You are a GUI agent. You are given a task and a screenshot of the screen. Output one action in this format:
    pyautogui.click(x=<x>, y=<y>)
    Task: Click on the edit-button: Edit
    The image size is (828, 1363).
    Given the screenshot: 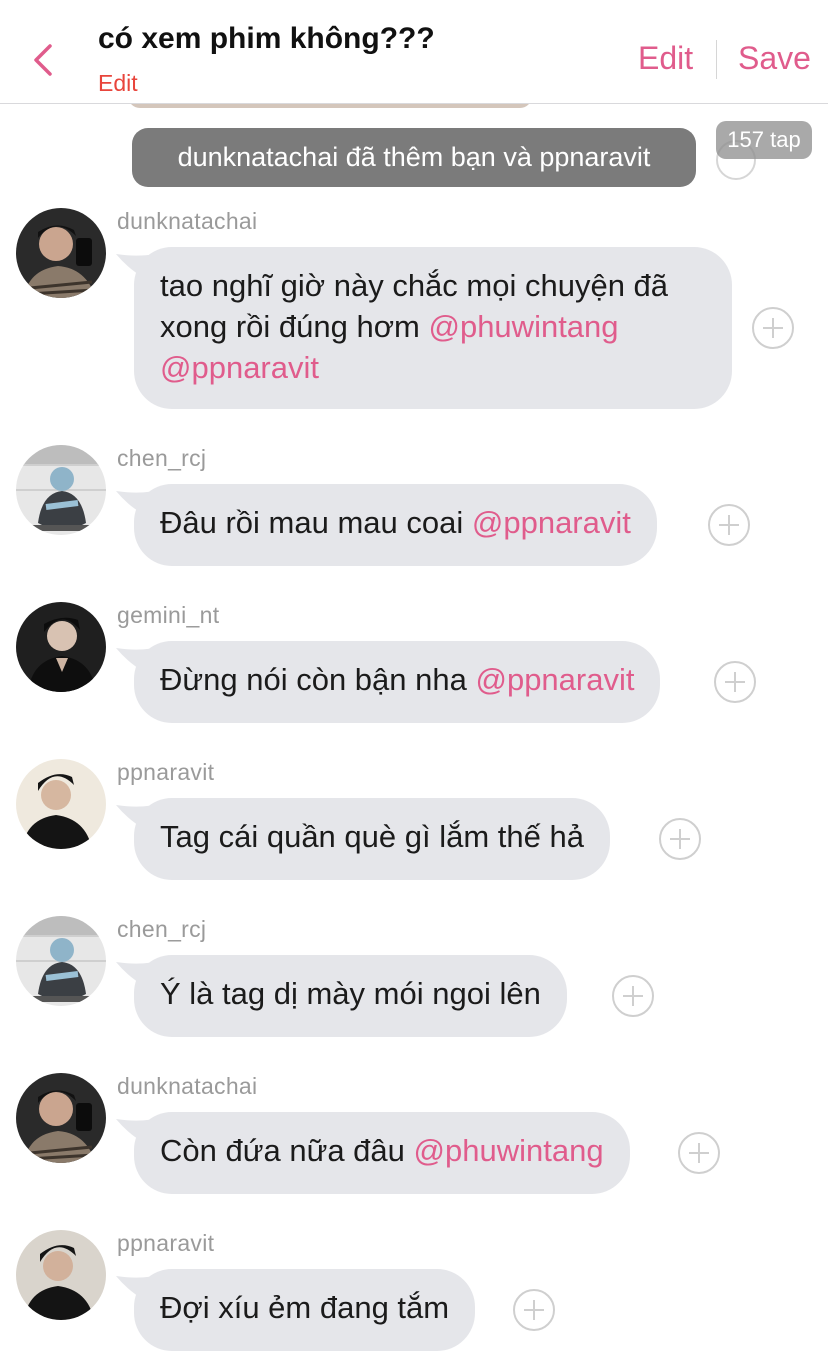 What is the action you would take?
    pyautogui.click(x=665, y=58)
    